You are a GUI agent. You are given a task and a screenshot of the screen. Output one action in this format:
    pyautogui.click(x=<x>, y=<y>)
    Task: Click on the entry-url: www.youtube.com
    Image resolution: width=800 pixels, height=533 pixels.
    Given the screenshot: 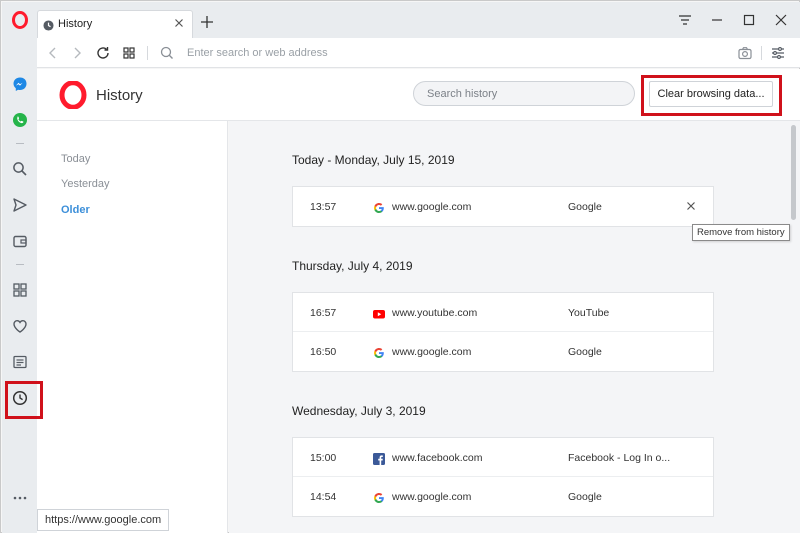 What is the action you would take?
    pyautogui.click(x=435, y=313)
    